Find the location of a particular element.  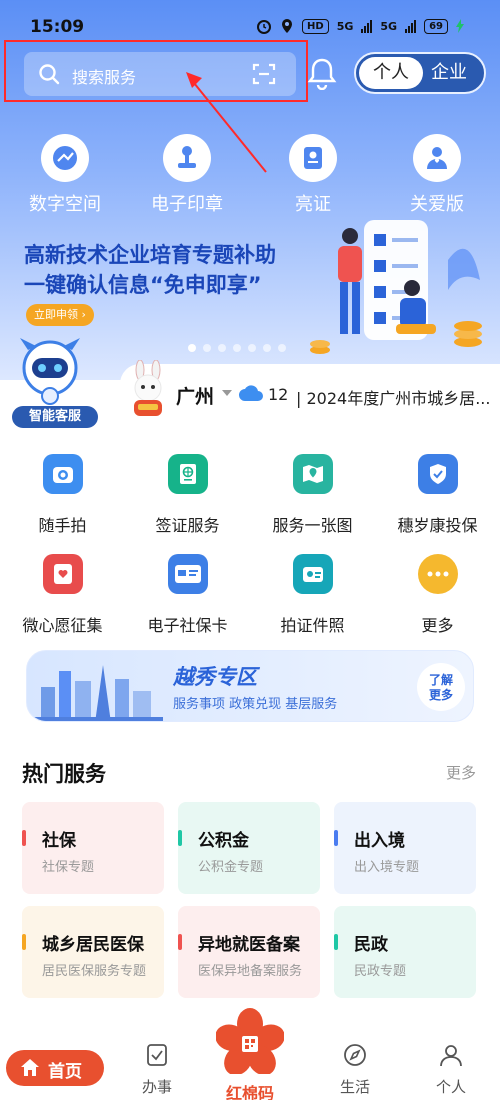

quick-link-certificate: 亮证 is located at coordinates (313, 175).